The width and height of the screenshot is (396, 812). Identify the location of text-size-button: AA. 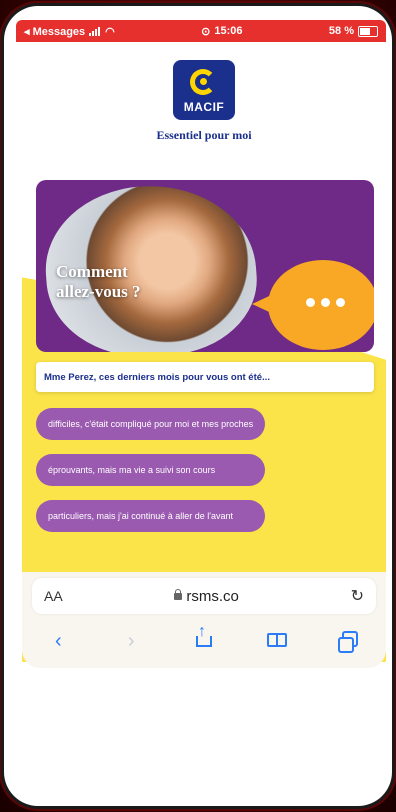
(53, 596).